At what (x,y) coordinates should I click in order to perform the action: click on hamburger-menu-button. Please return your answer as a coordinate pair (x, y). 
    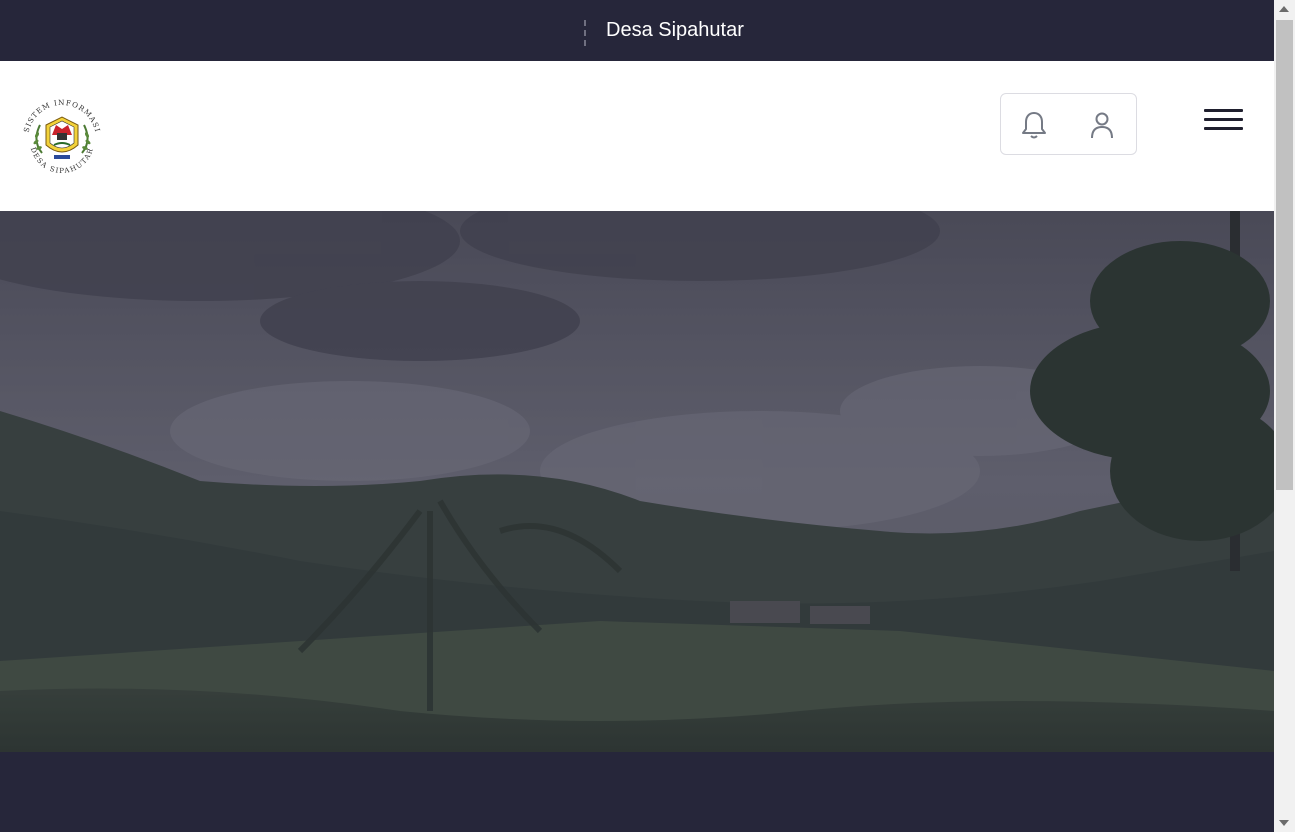
    Looking at the image, I should click on (1224, 121).